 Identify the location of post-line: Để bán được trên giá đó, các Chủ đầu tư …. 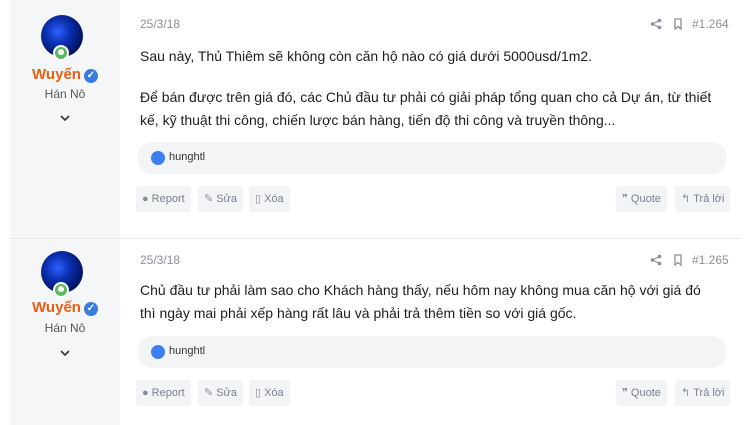
(426, 97).